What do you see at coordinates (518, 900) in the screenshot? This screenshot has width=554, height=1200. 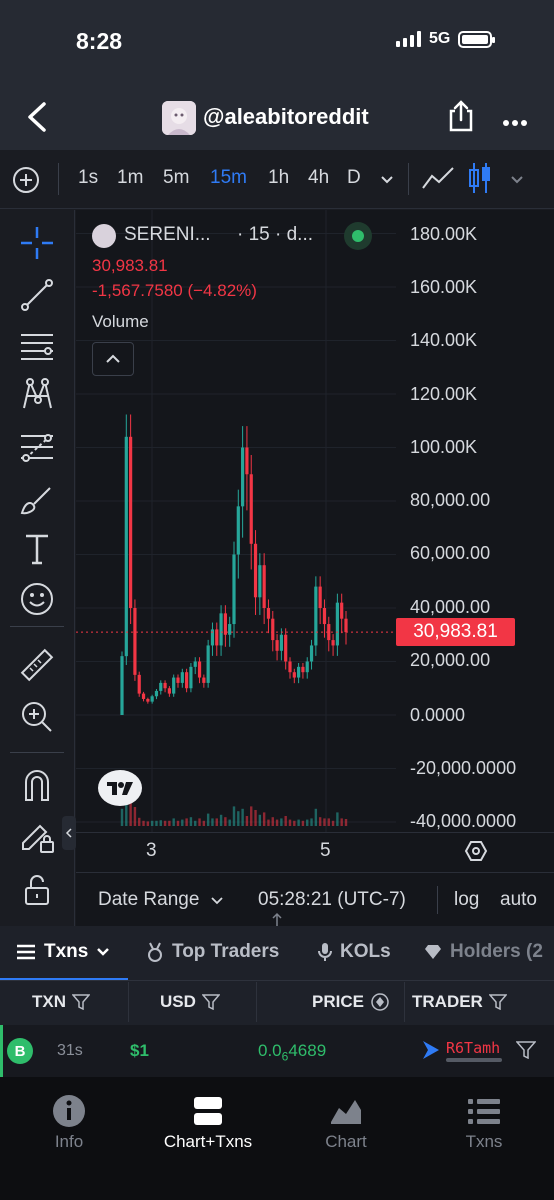 I see `auto-scale-toggle: auto` at bounding box center [518, 900].